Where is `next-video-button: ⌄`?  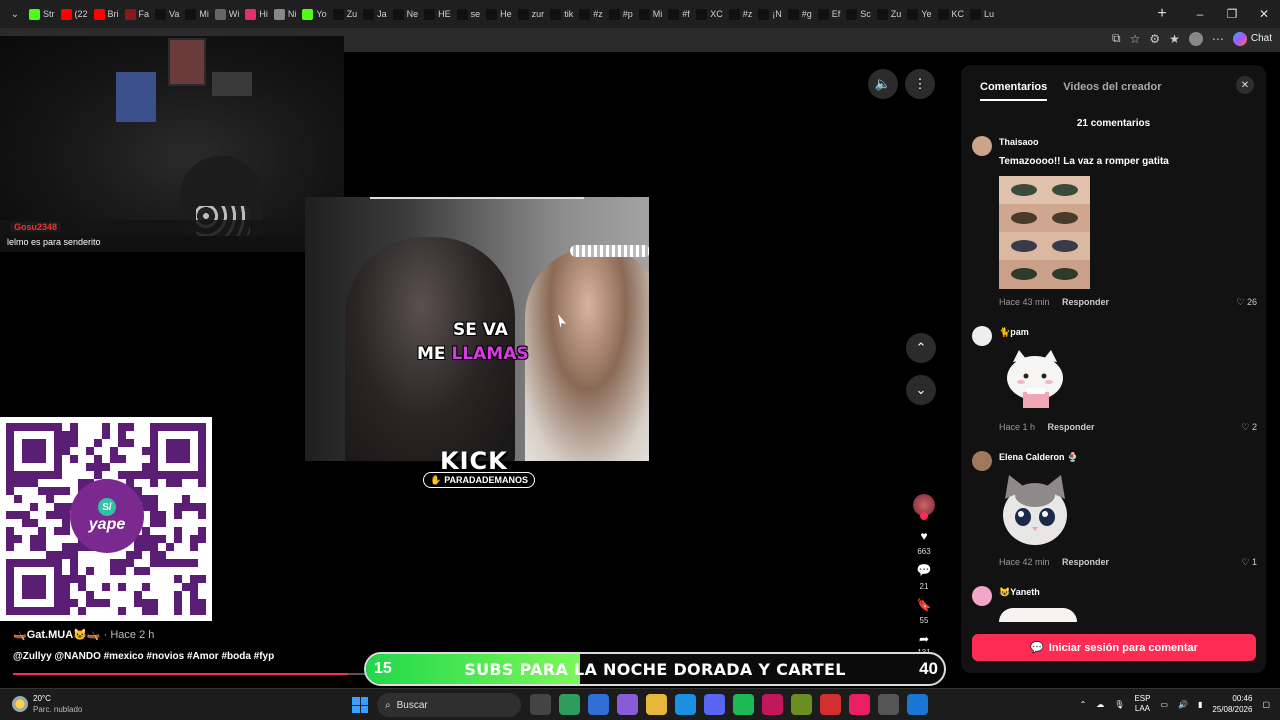 next-video-button: ⌄ is located at coordinates (921, 390).